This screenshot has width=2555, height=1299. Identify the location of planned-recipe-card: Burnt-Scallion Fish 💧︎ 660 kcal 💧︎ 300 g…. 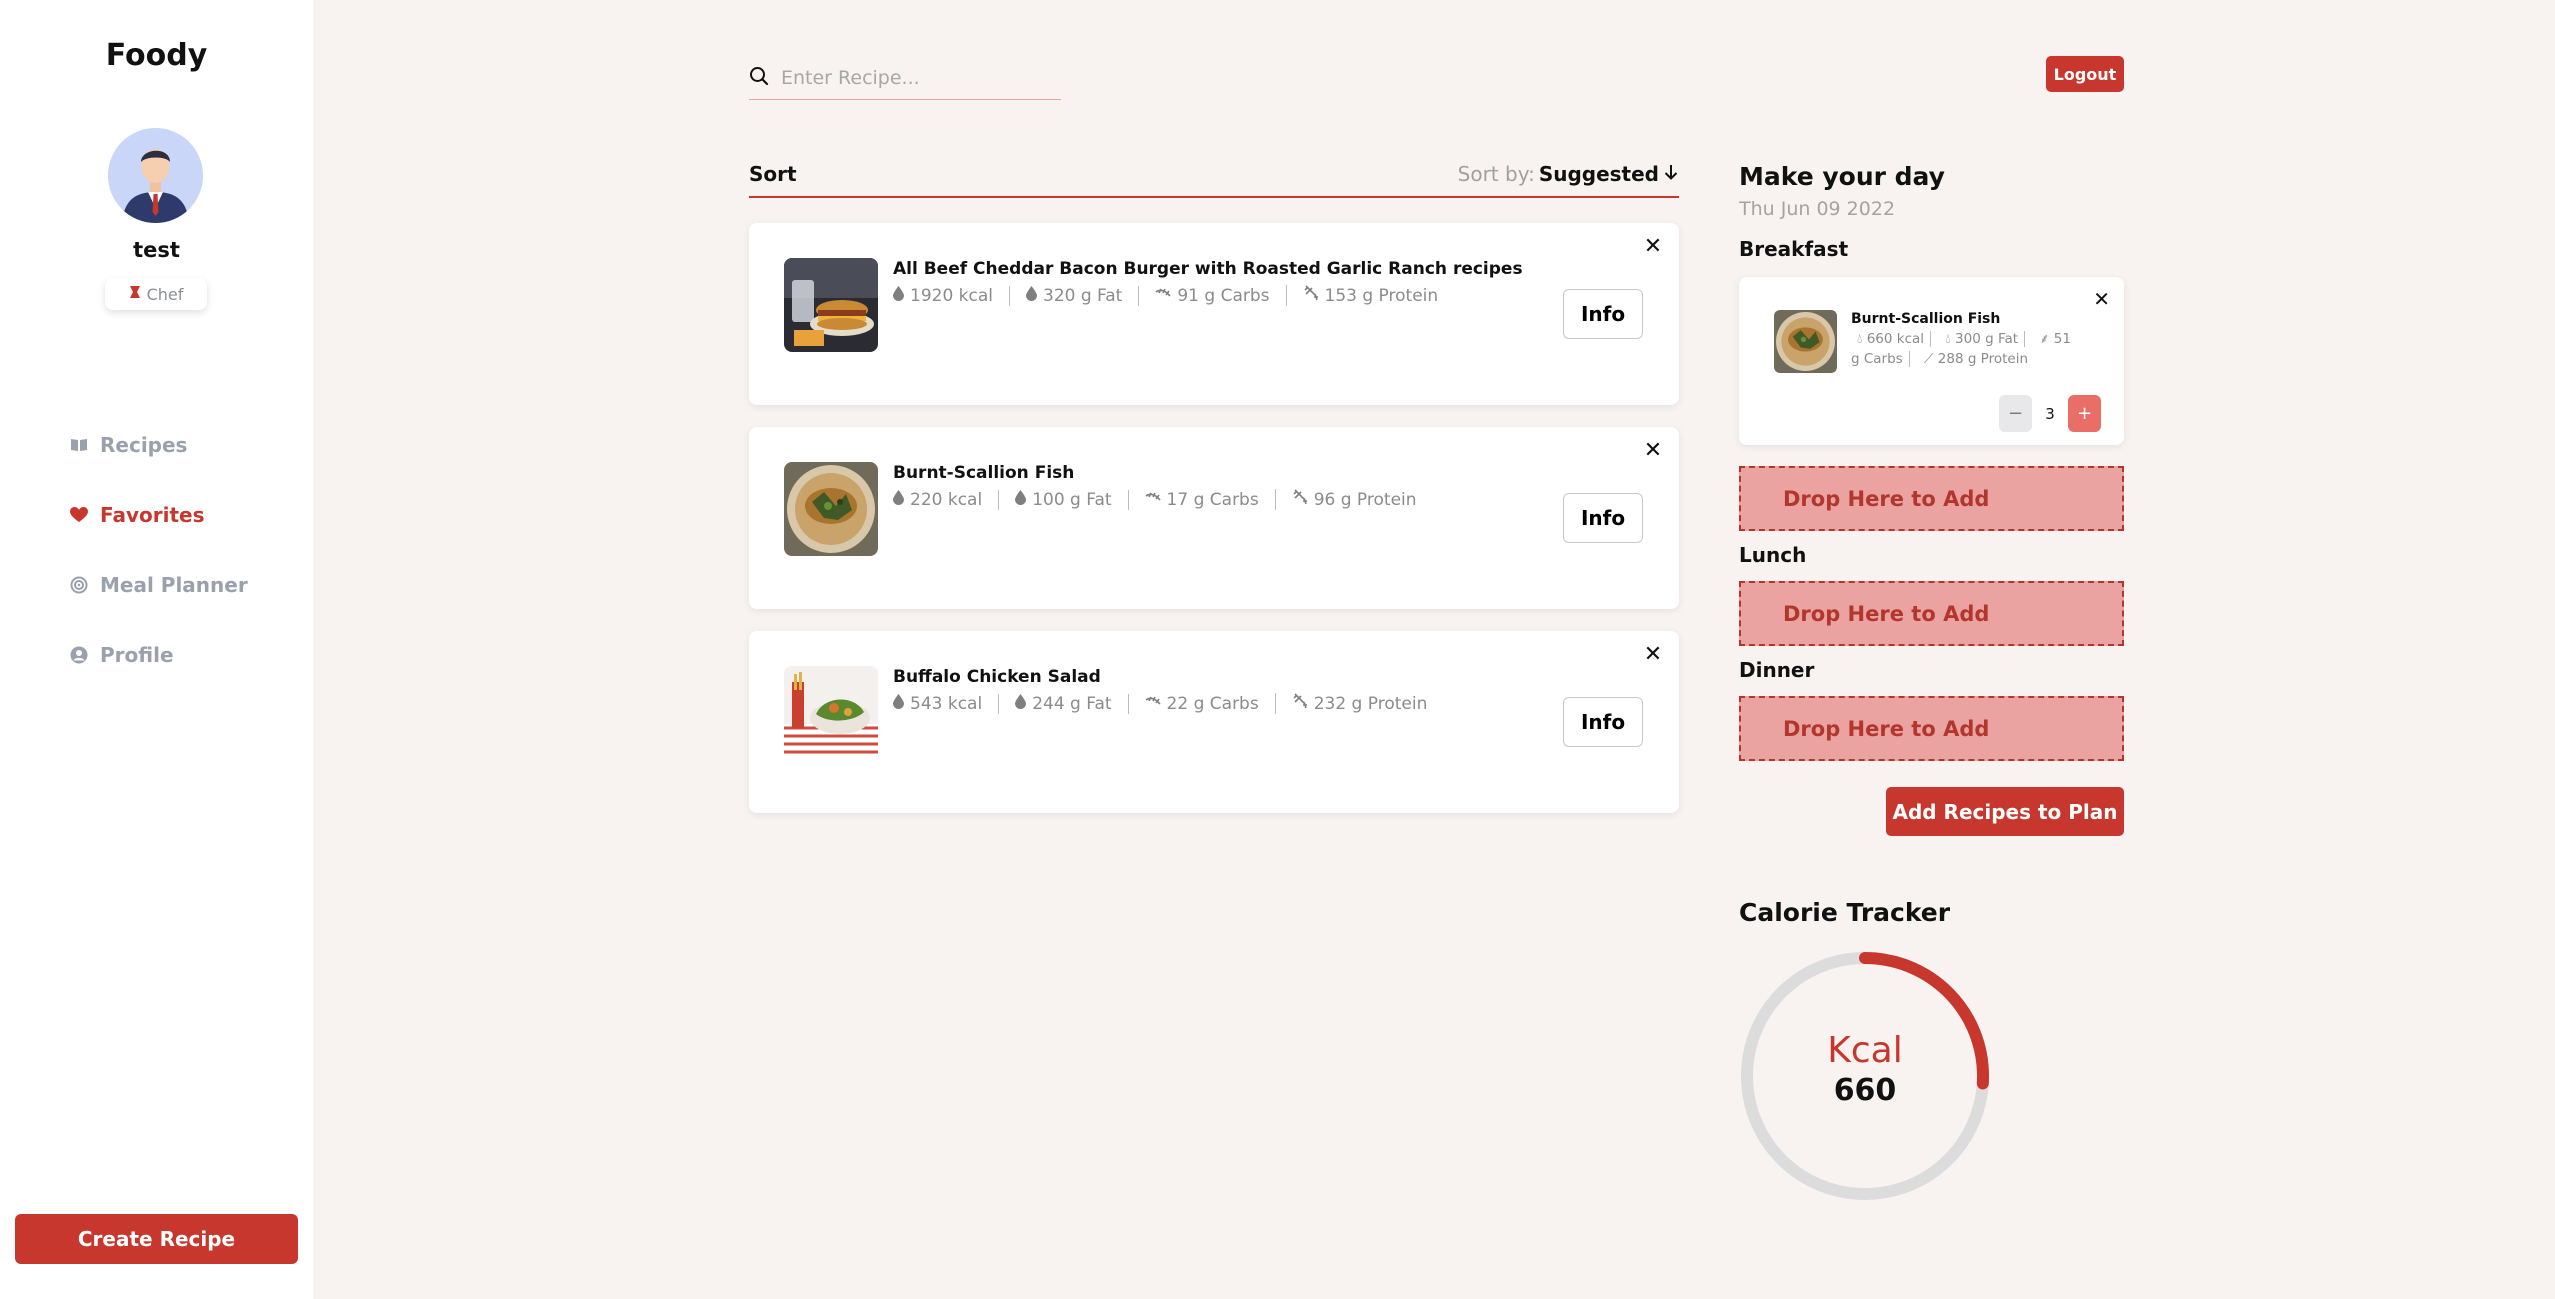
(1931, 361).